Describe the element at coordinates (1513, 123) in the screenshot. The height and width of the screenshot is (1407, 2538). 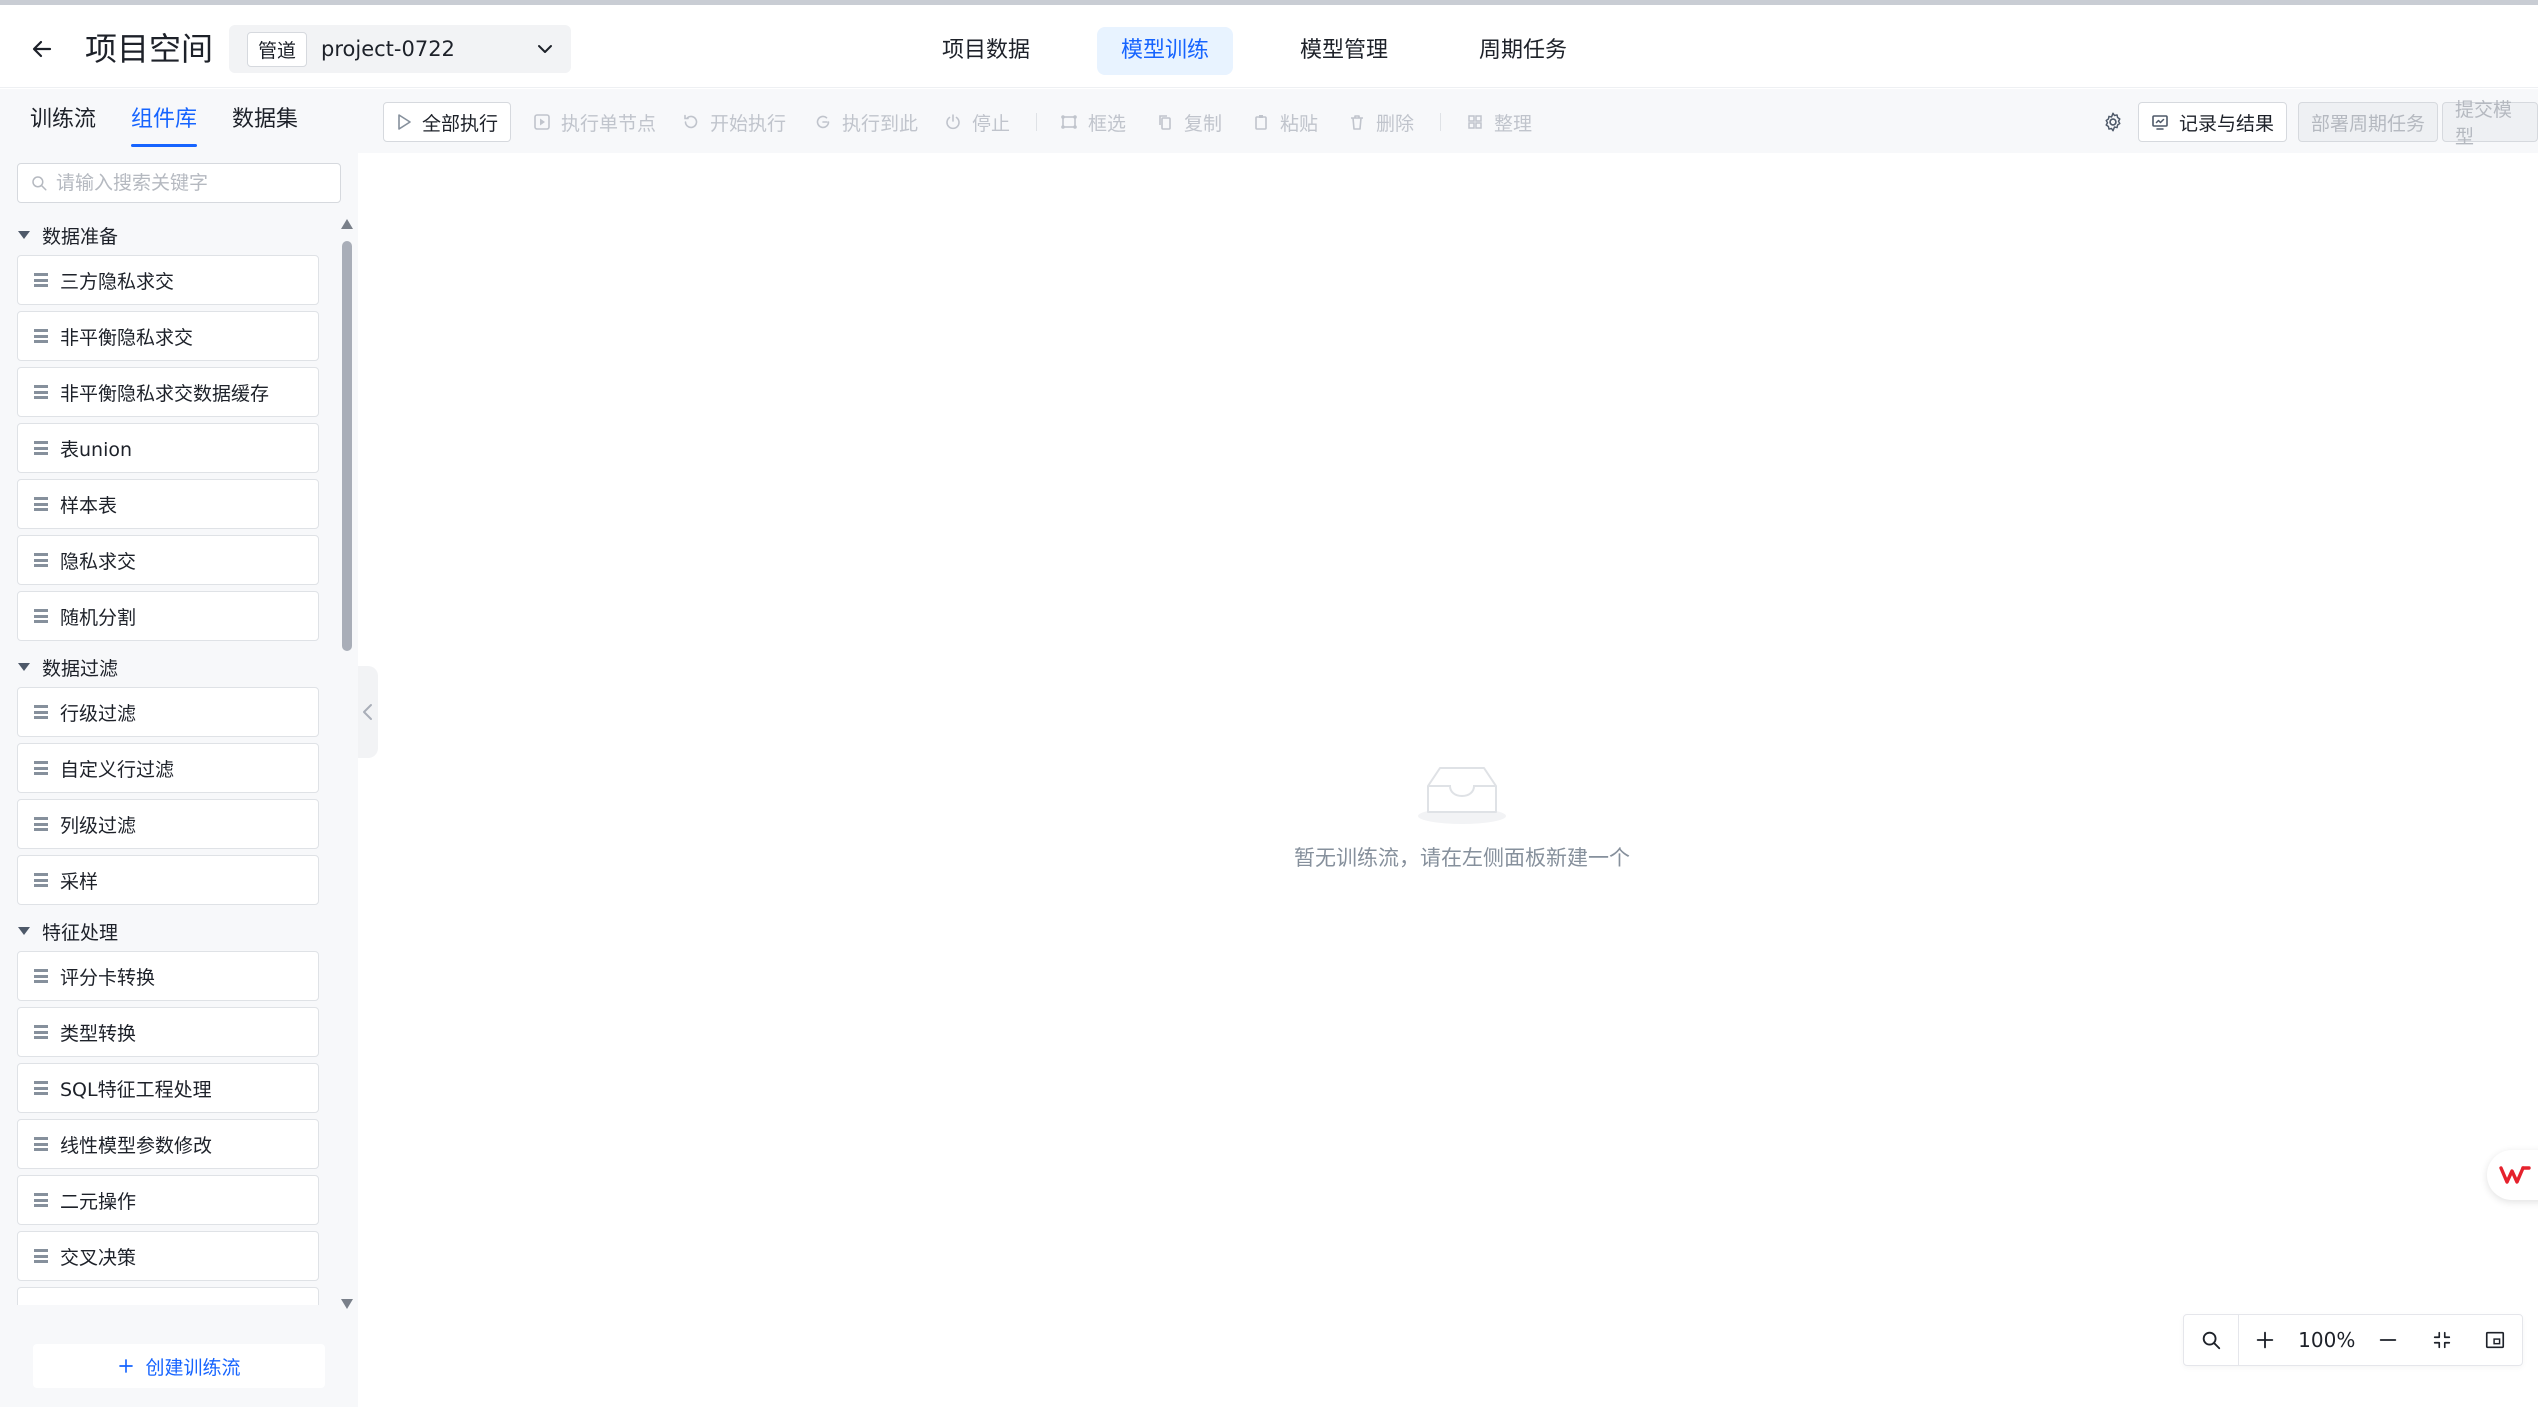
I see `arrange-label: 整理` at that location.